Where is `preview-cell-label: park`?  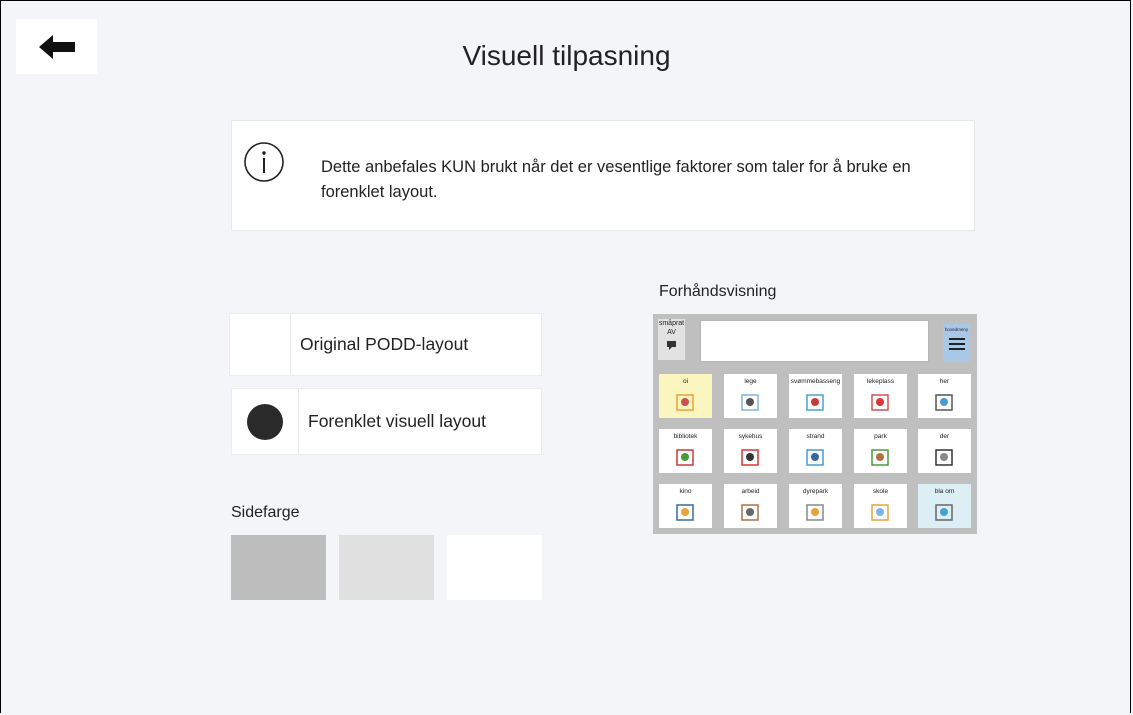
preview-cell-label: park is located at coordinates (880, 436).